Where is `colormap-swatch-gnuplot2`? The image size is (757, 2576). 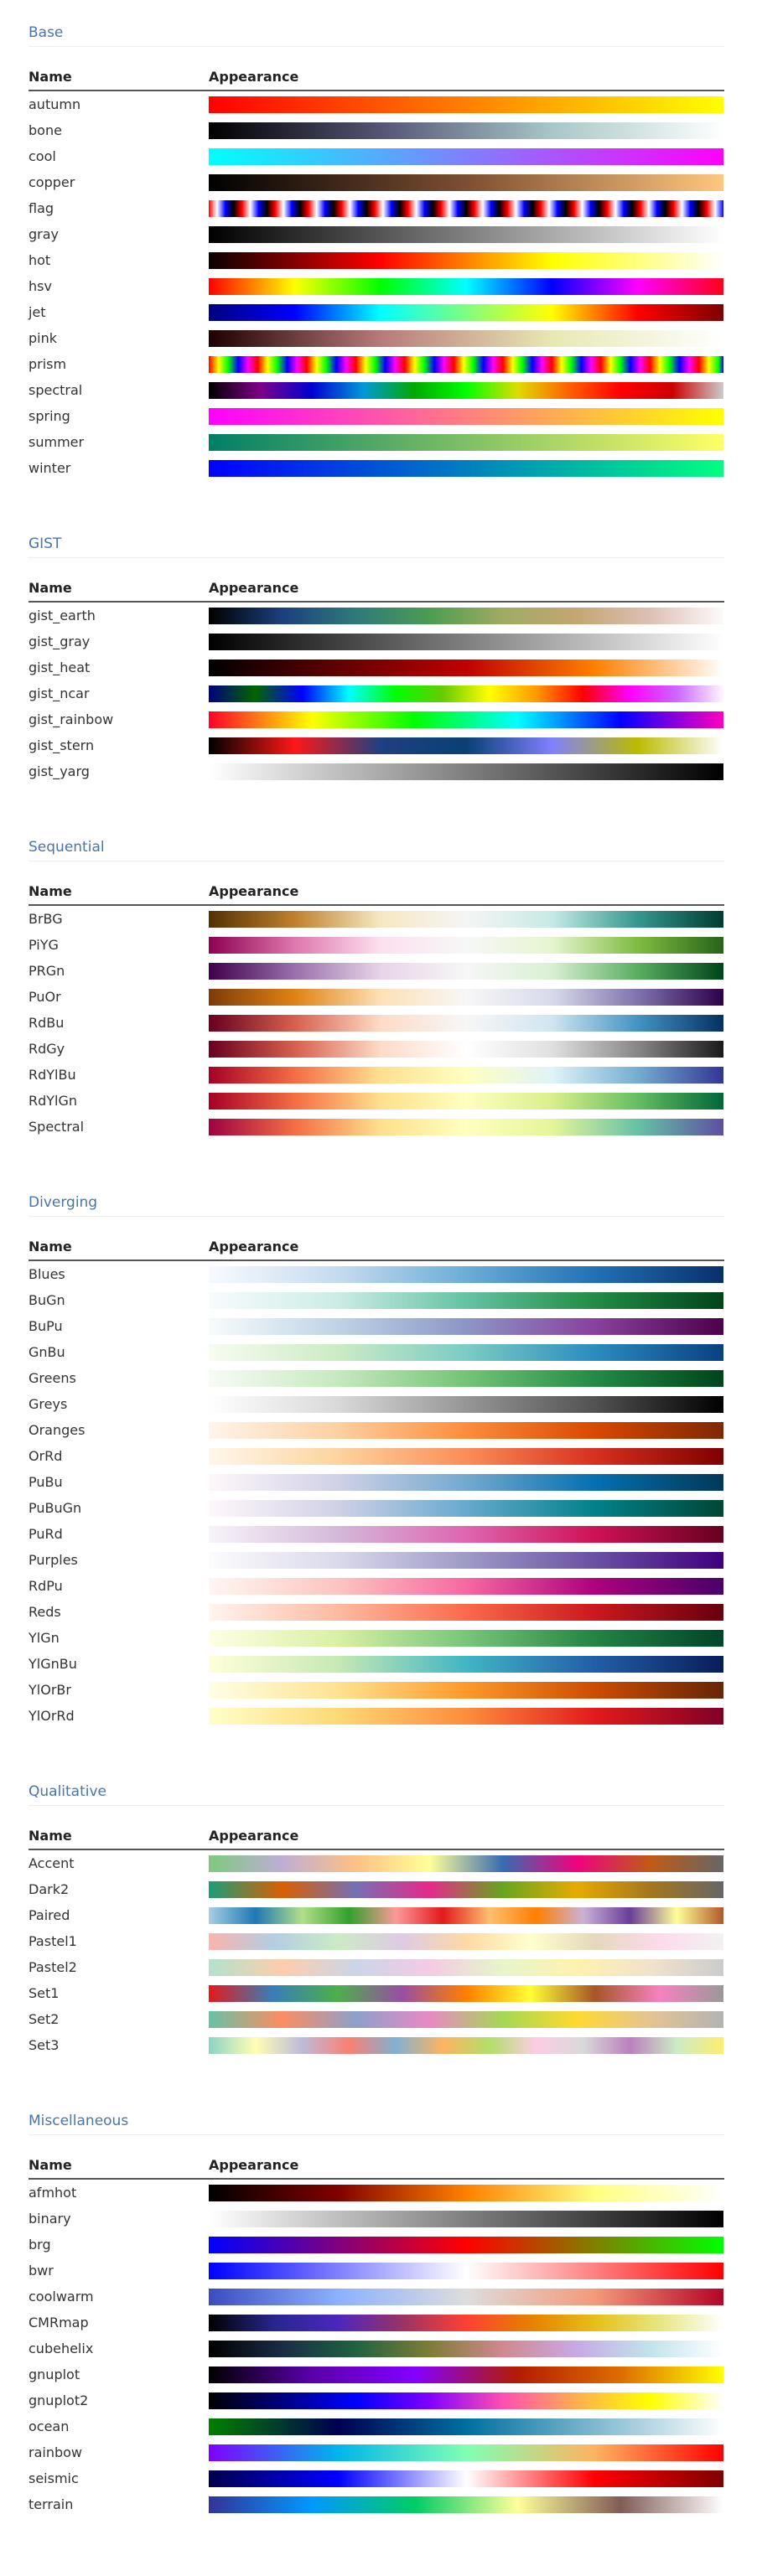 colormap-swatch-gnuplot2 is located at coordinates (466, 2400).